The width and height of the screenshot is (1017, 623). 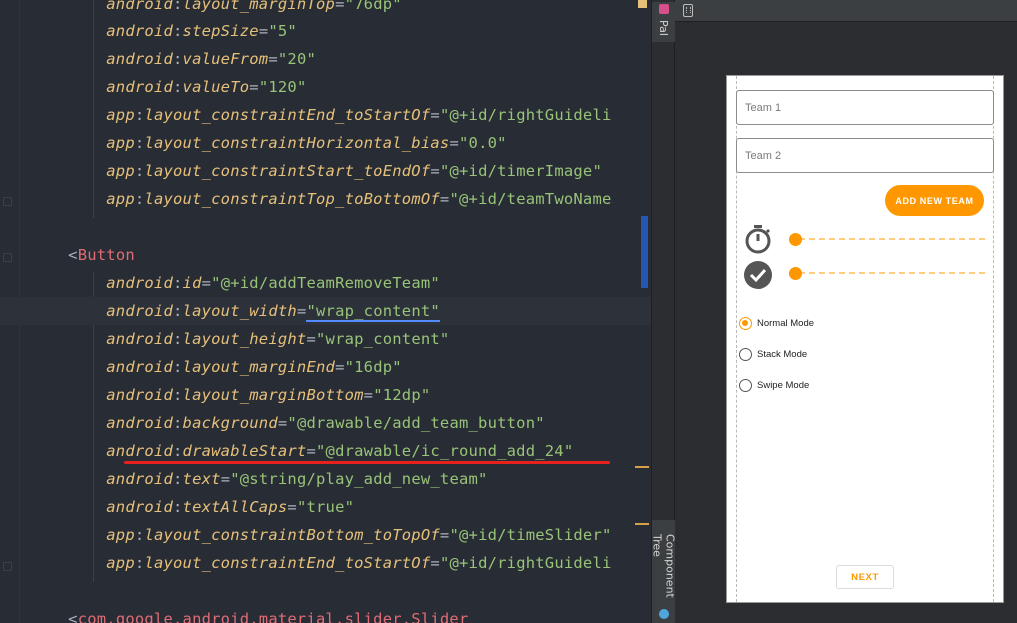 What do you see at coordinates (325, 479) in the screenshot?
I see `code-line: android:text="@string/play_add_new_team"` at bounding box center [325, 479].